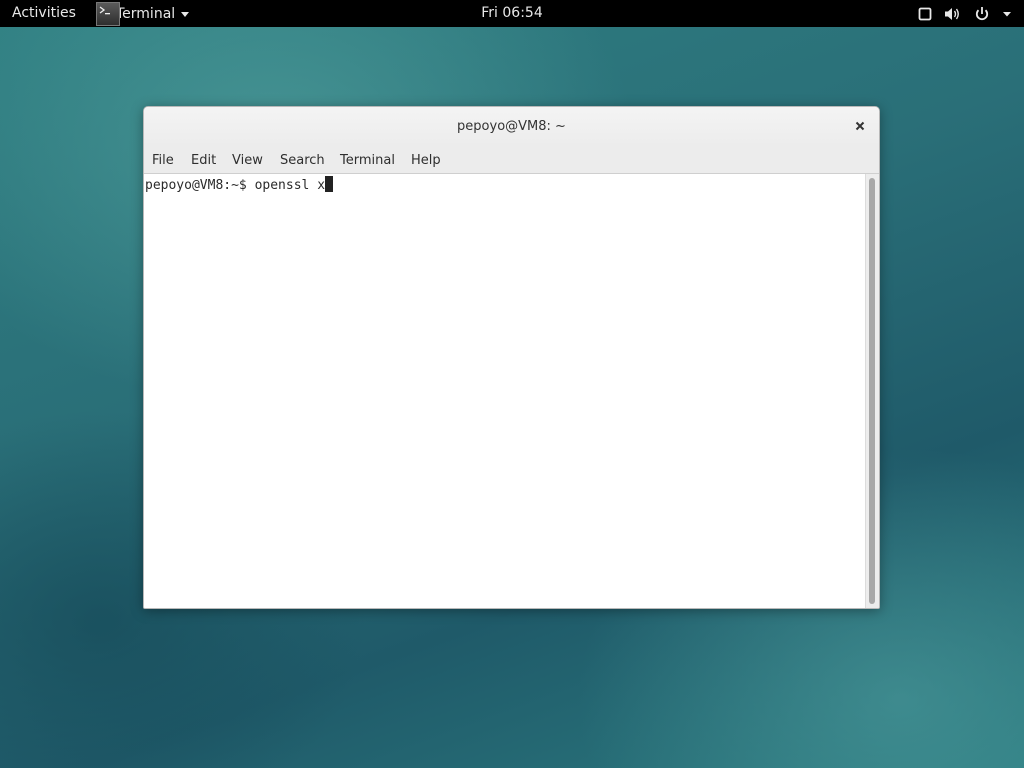  Describe the element at coordinates (511, 160) in the screenshot. I see `menu-bar: File Edit View Search Terminal Help` at that location.